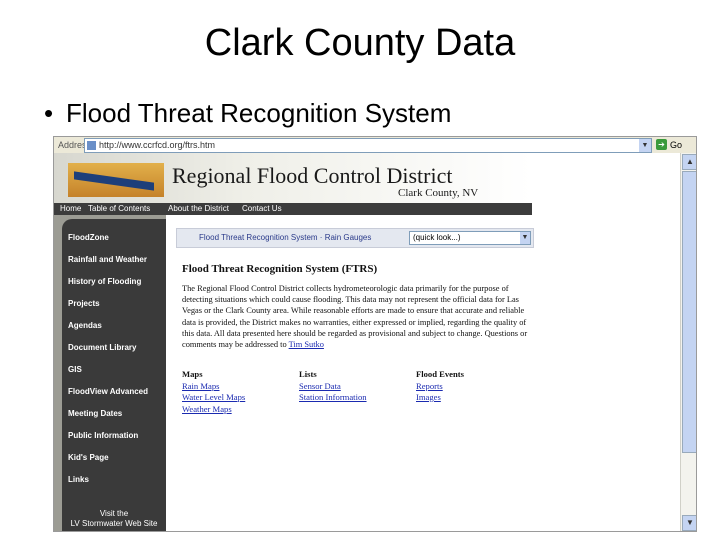 The height and width of the screenshot is (540, 720). I want to click on scroll-down-icon: ▼, so click(689, 523).